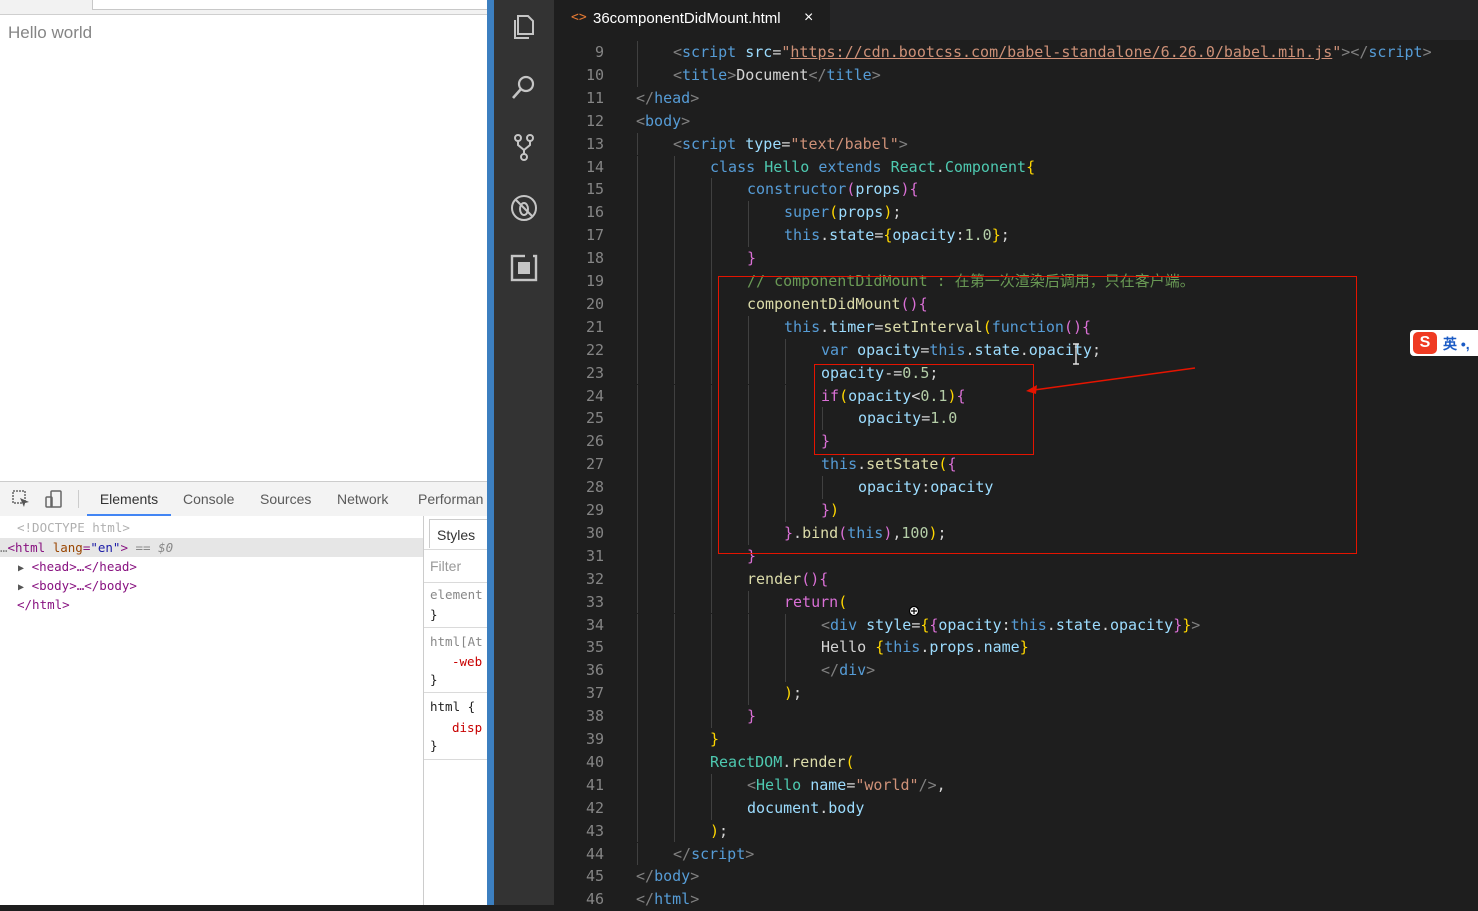 This screenshot has height=911, width=1478. Describe the element at coordinates (450, 499) in the screenshot. I see `tab-performance: Performan` at that location.